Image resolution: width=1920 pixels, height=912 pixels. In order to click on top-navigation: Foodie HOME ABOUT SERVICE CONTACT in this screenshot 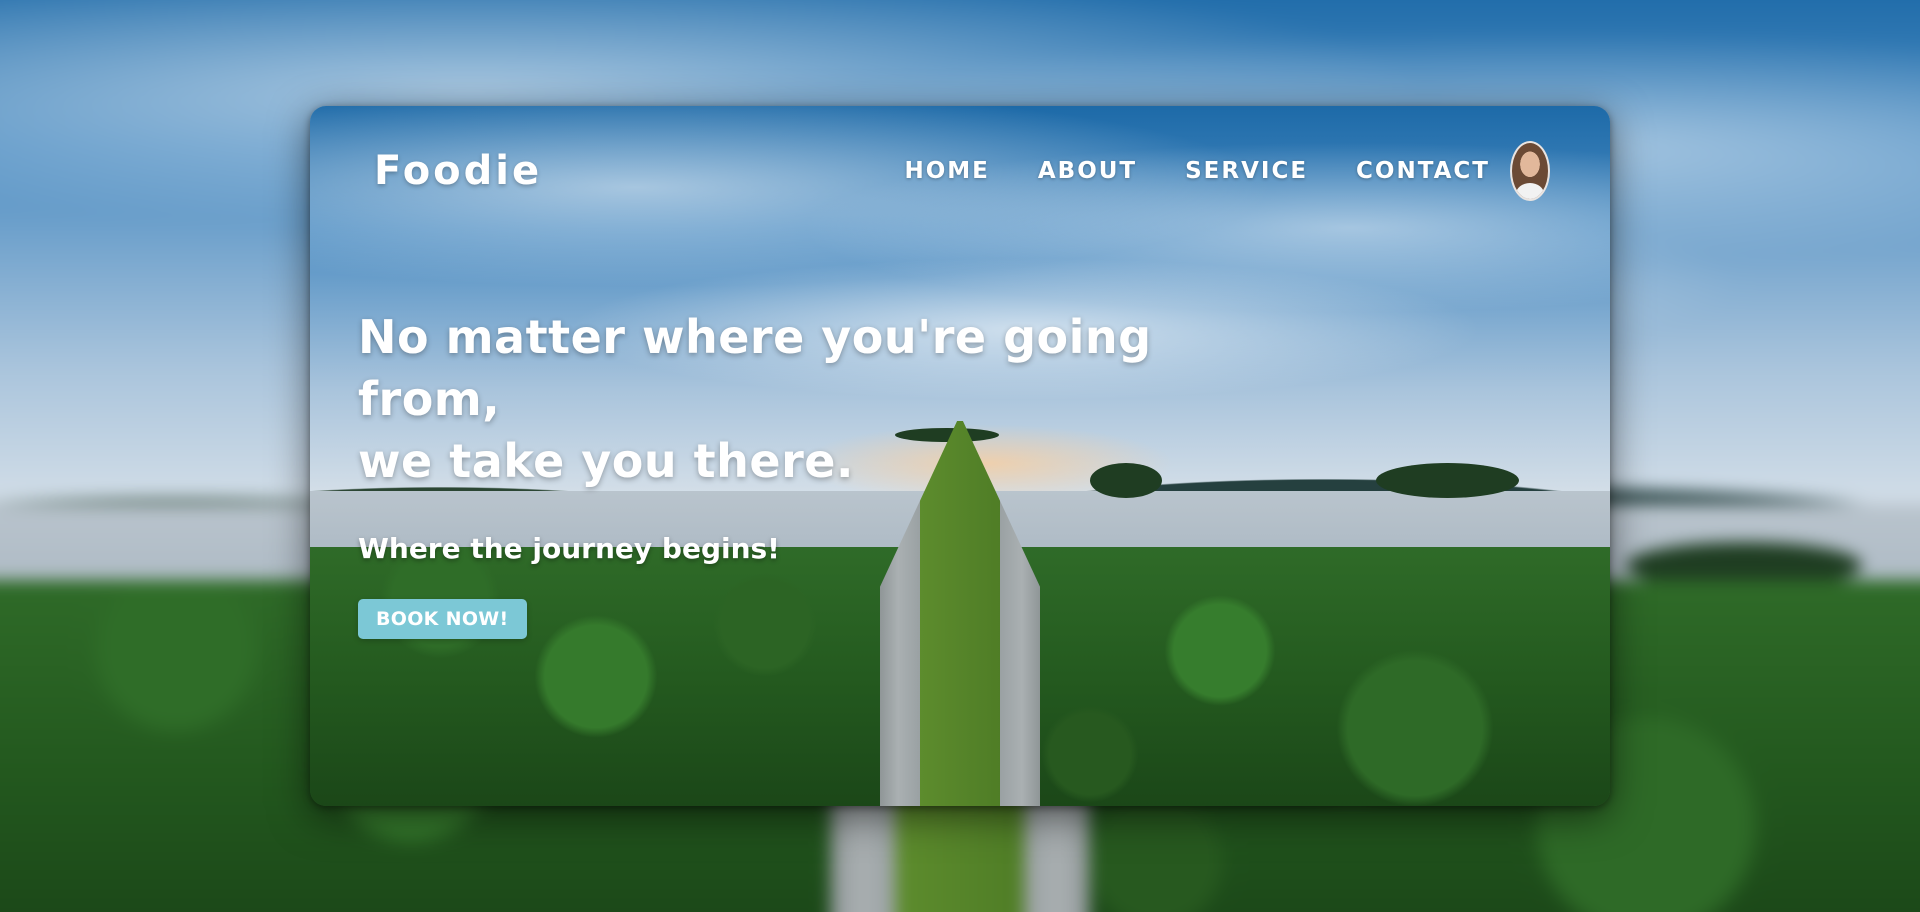, I will do `click(960, 171)`.